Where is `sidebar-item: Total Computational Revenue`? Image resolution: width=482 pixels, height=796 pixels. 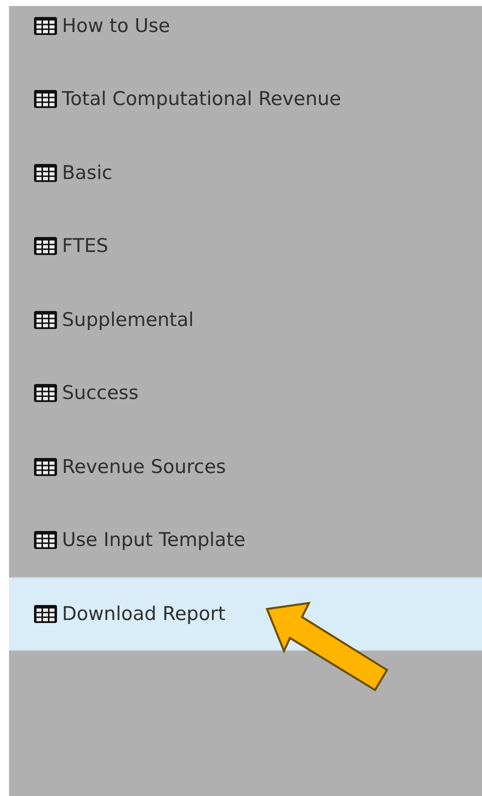 sidebar-item: Total Computational Revenue is located at coordinates (245, 99).